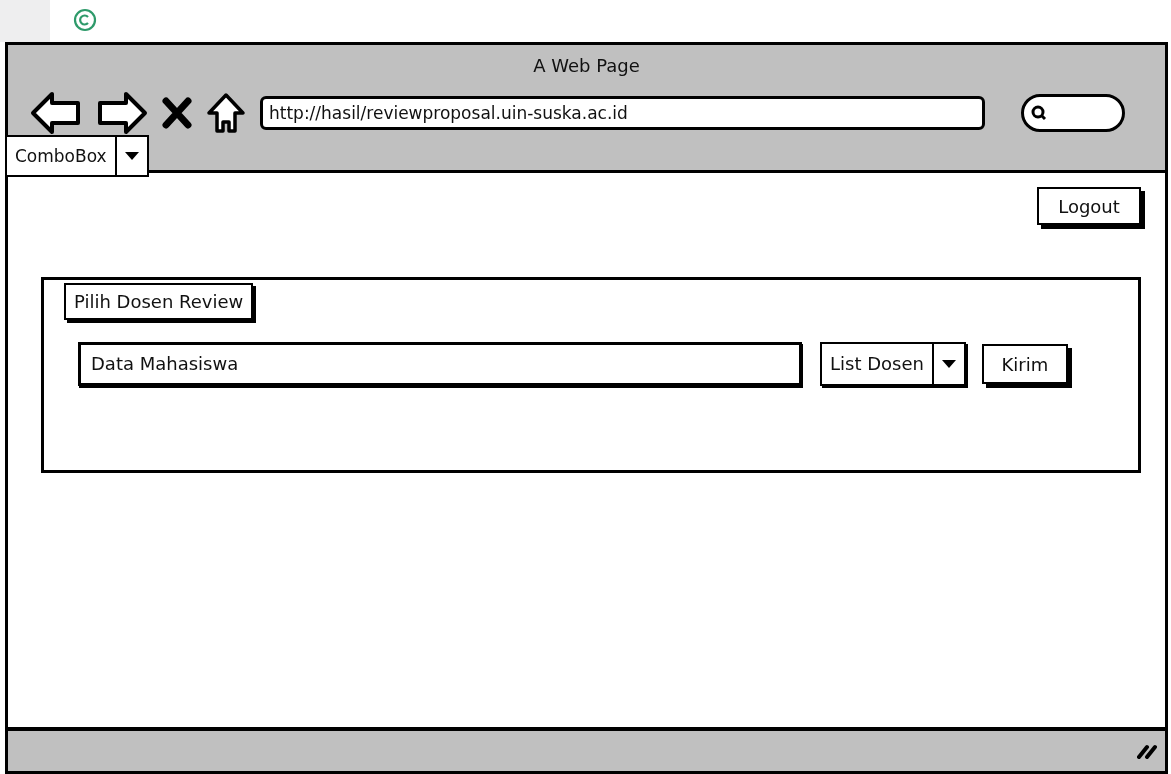 This screenshot has height=774, width=1171. What do you see at coordinates (226, 113) in the screenshot?
I see `home-icon` at bounding box center [226, 113].